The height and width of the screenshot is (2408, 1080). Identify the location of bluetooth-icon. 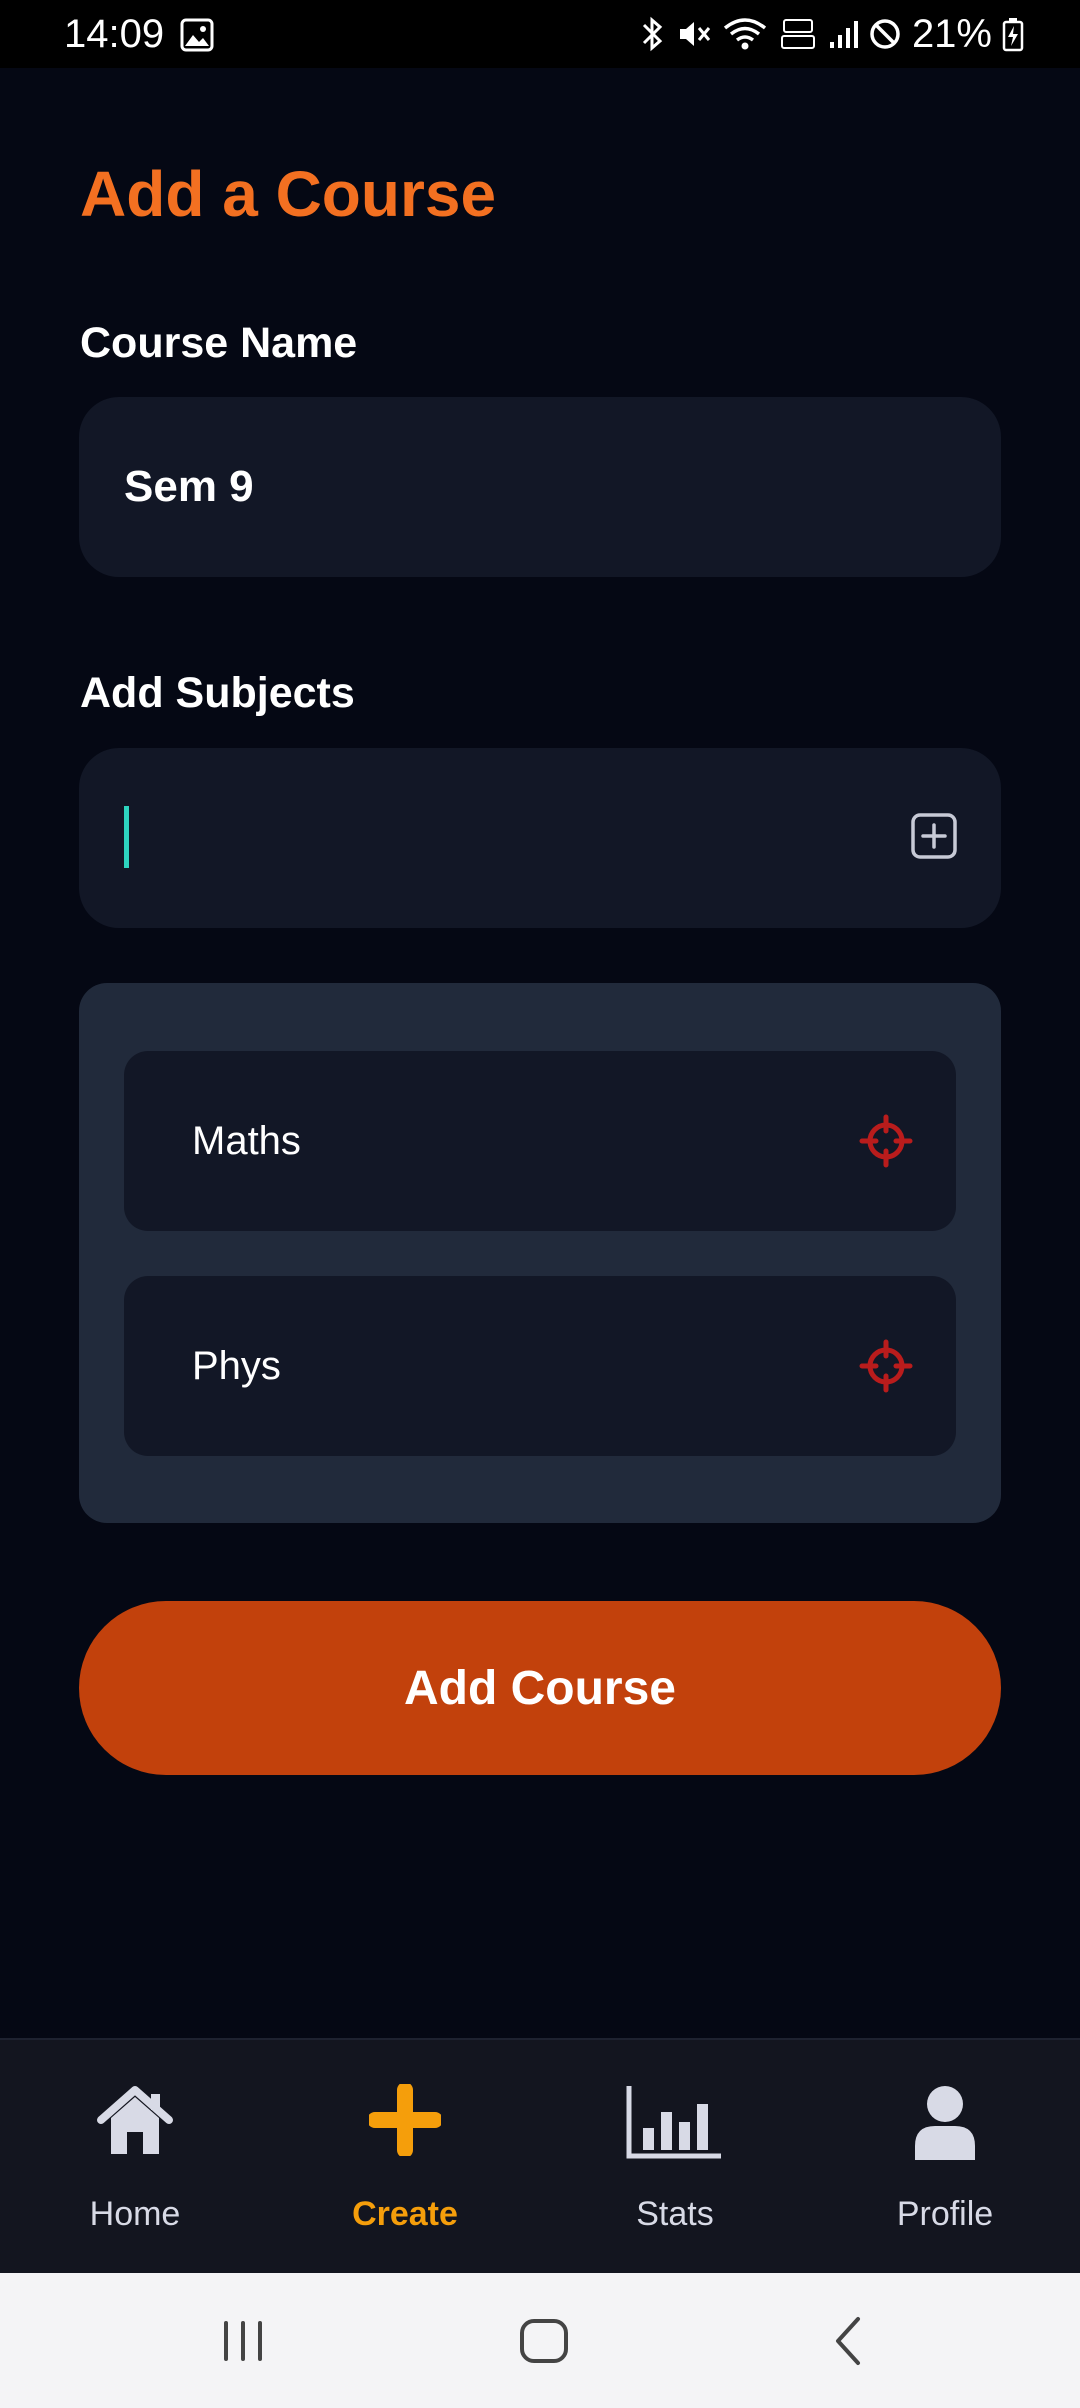
(652, 34).